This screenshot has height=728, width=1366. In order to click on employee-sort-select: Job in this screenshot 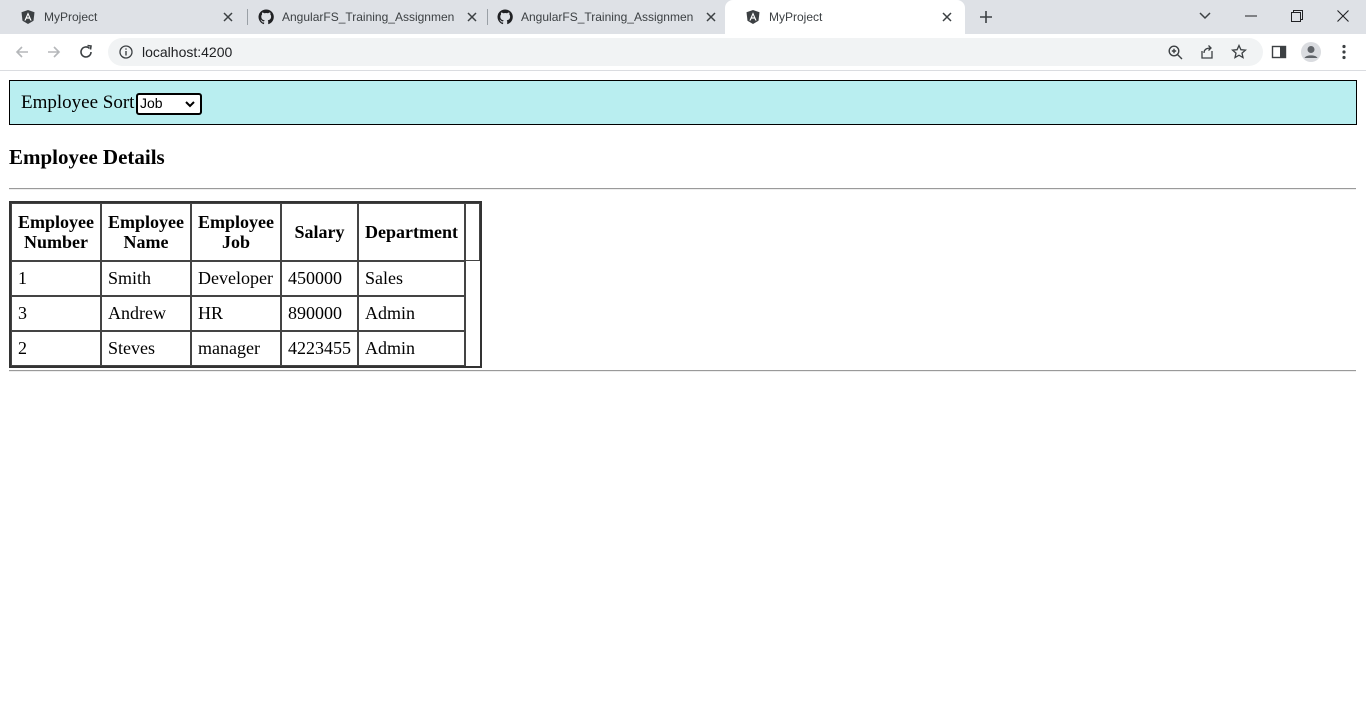, I will do `click(169, 104)`.